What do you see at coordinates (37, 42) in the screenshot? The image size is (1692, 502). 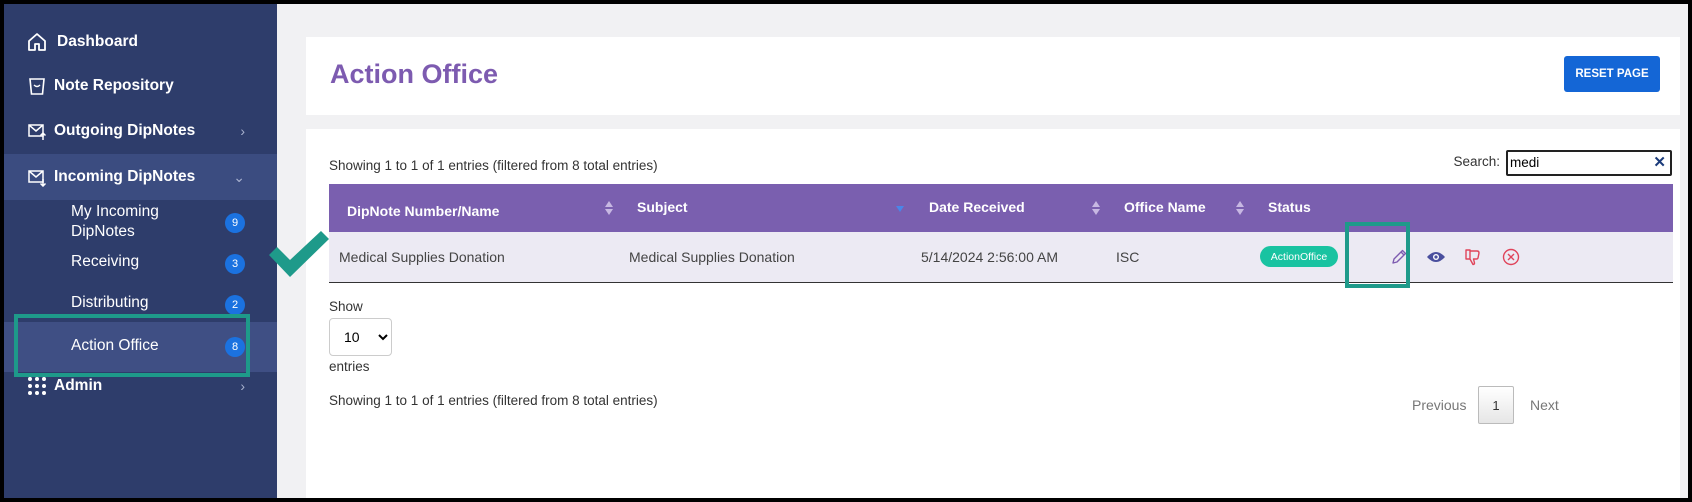 I see `home-icon` at bounding box center [37, 42].